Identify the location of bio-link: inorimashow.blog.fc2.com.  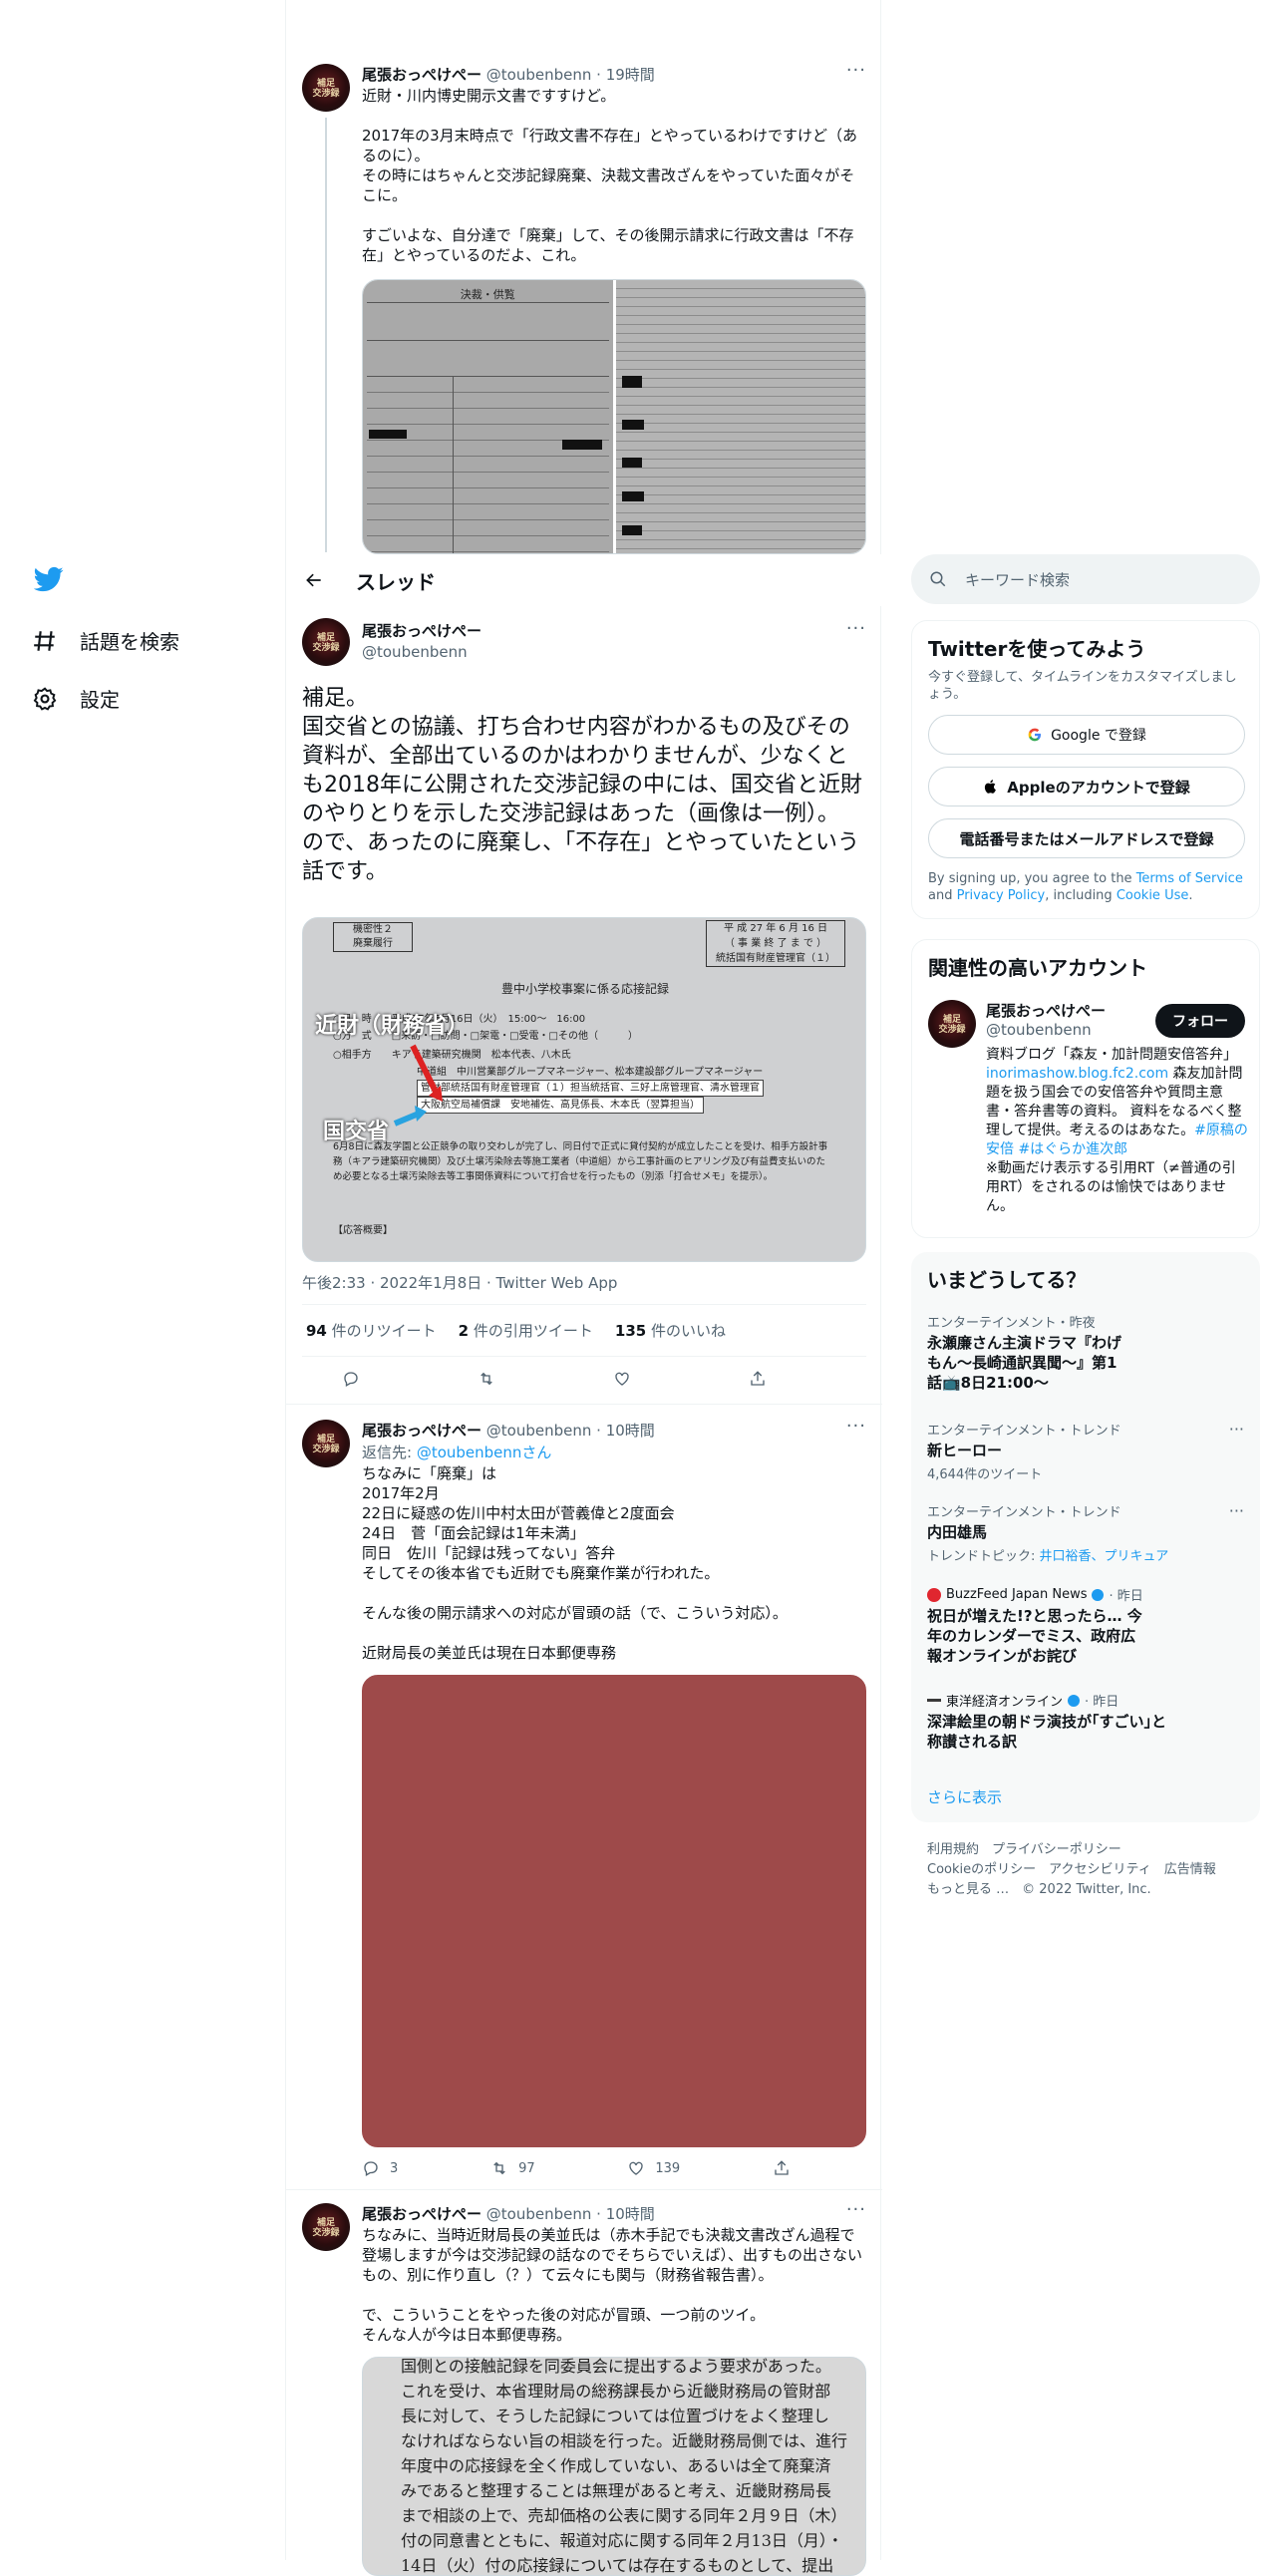
(1077, 1074).